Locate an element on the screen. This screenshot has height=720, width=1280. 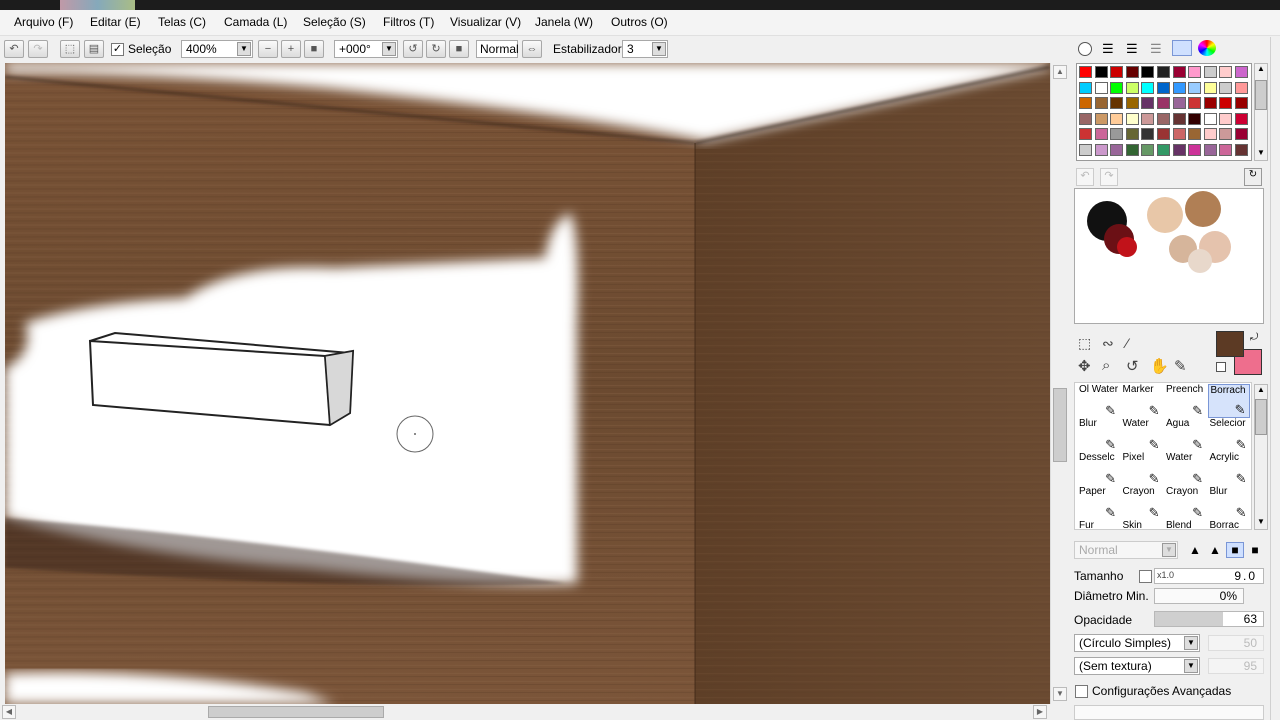
hsv-slider-icon: ☰ is located at coordinates (1132, 49).